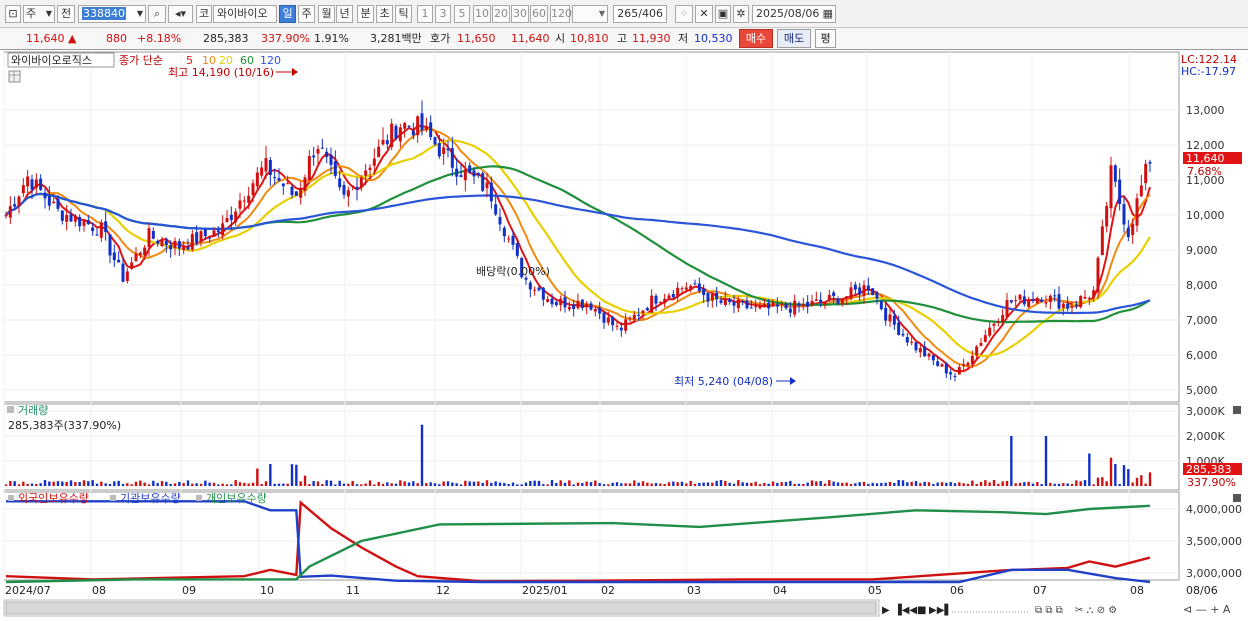 The height and width of the screenshot is (621, 1248). I want to click on interval-button-1: 1, so click(425, 14).